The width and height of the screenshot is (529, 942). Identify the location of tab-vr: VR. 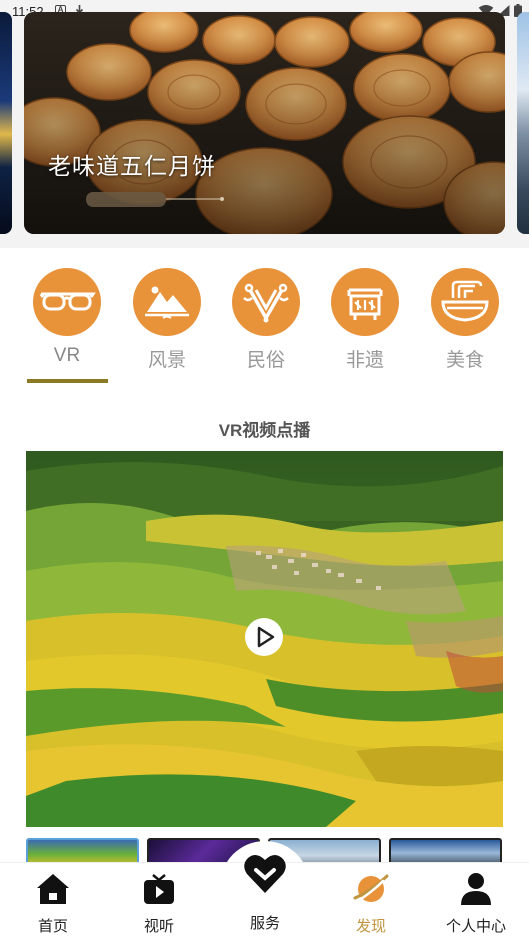
(67, 325).